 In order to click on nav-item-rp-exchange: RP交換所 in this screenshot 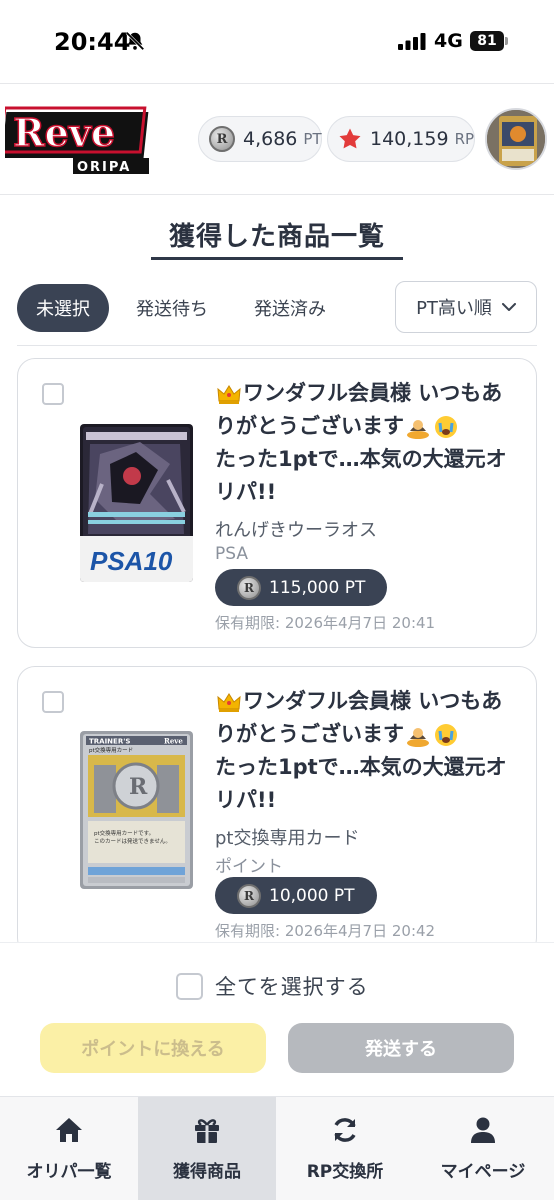, I will do `click(345, 1148)`.